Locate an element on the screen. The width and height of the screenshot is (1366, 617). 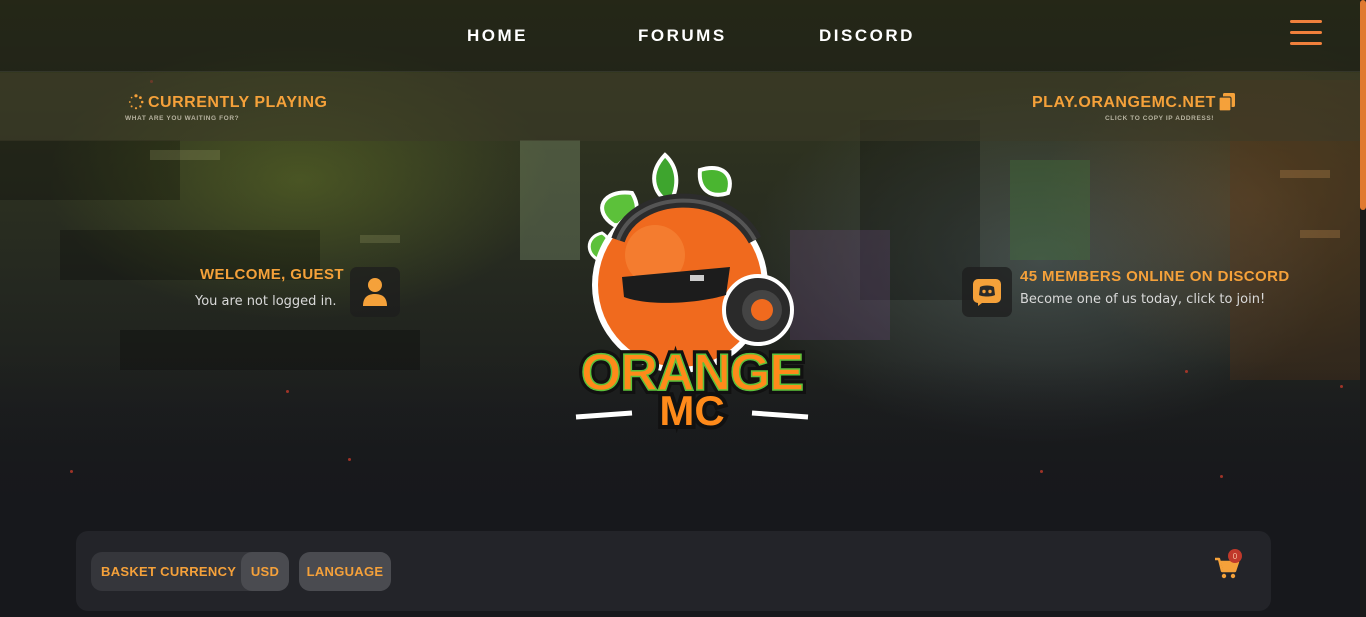
nav-home-link: HOME is located at coordinates (497, 36).